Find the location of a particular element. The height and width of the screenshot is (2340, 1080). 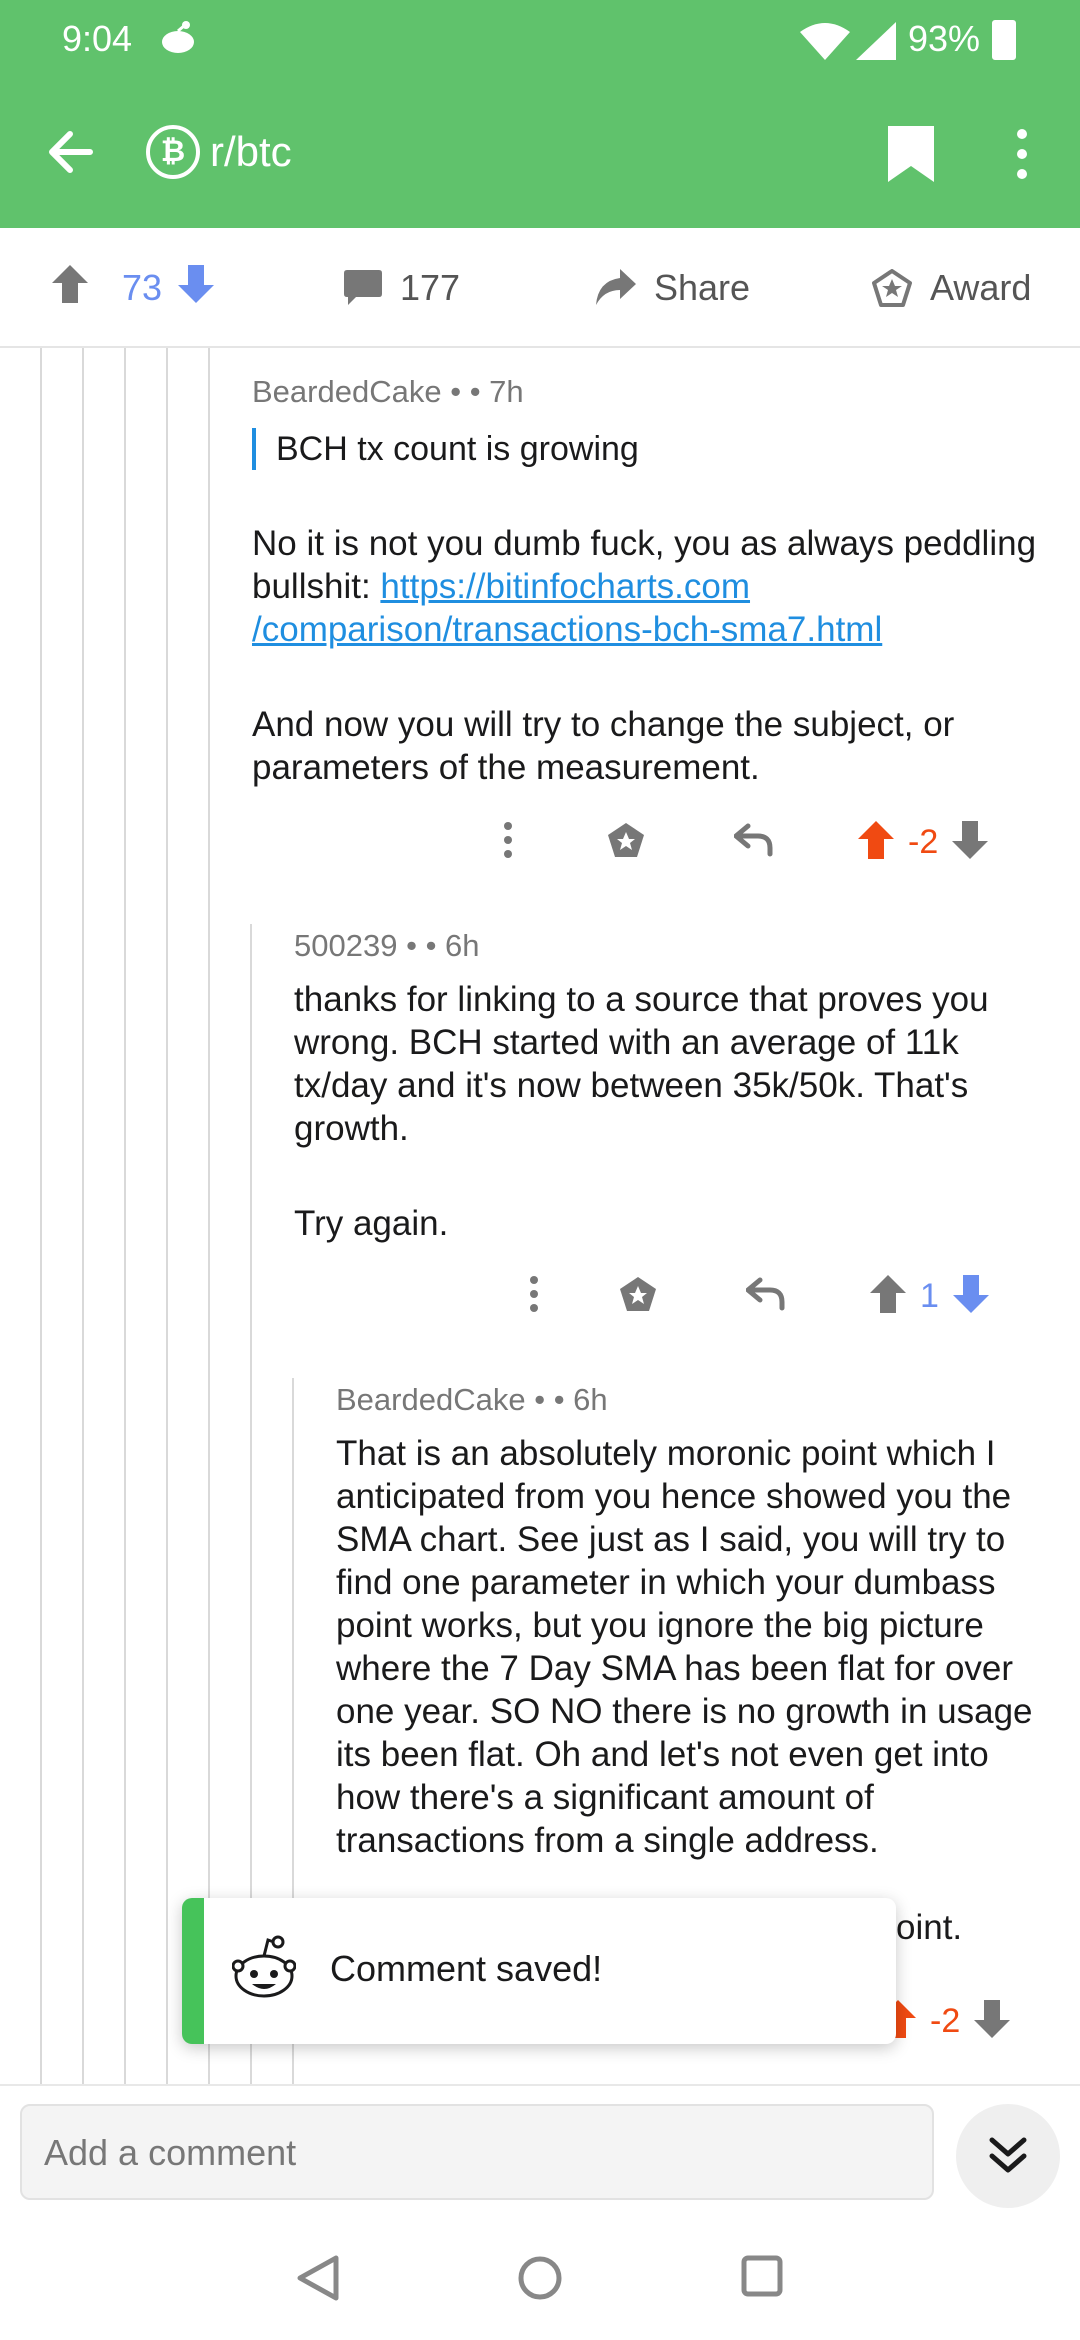

status-bar: 9:04 93% is located at coordinates (540, 40).